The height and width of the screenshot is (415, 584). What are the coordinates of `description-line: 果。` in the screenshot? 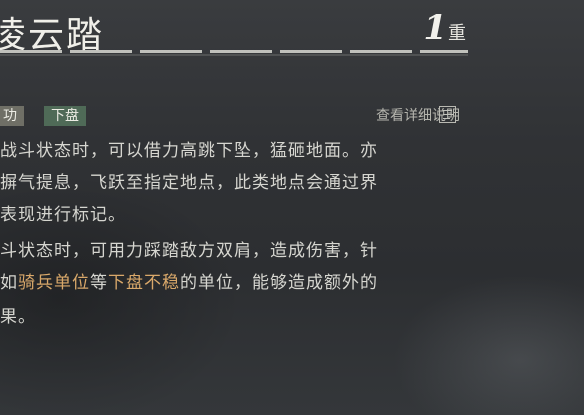 It's located at (18, 314).